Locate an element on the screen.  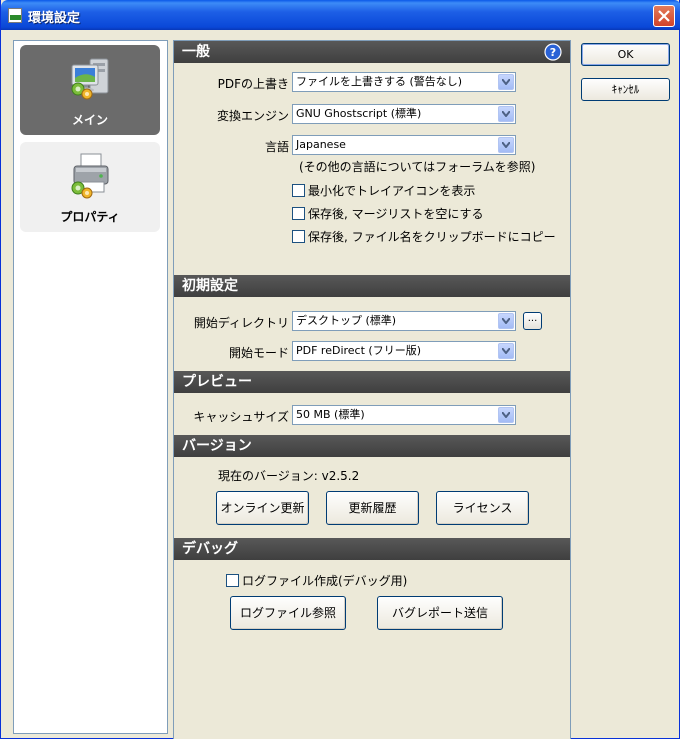
nav-item-properties: プロパティ is located at coordinates (90, 187).